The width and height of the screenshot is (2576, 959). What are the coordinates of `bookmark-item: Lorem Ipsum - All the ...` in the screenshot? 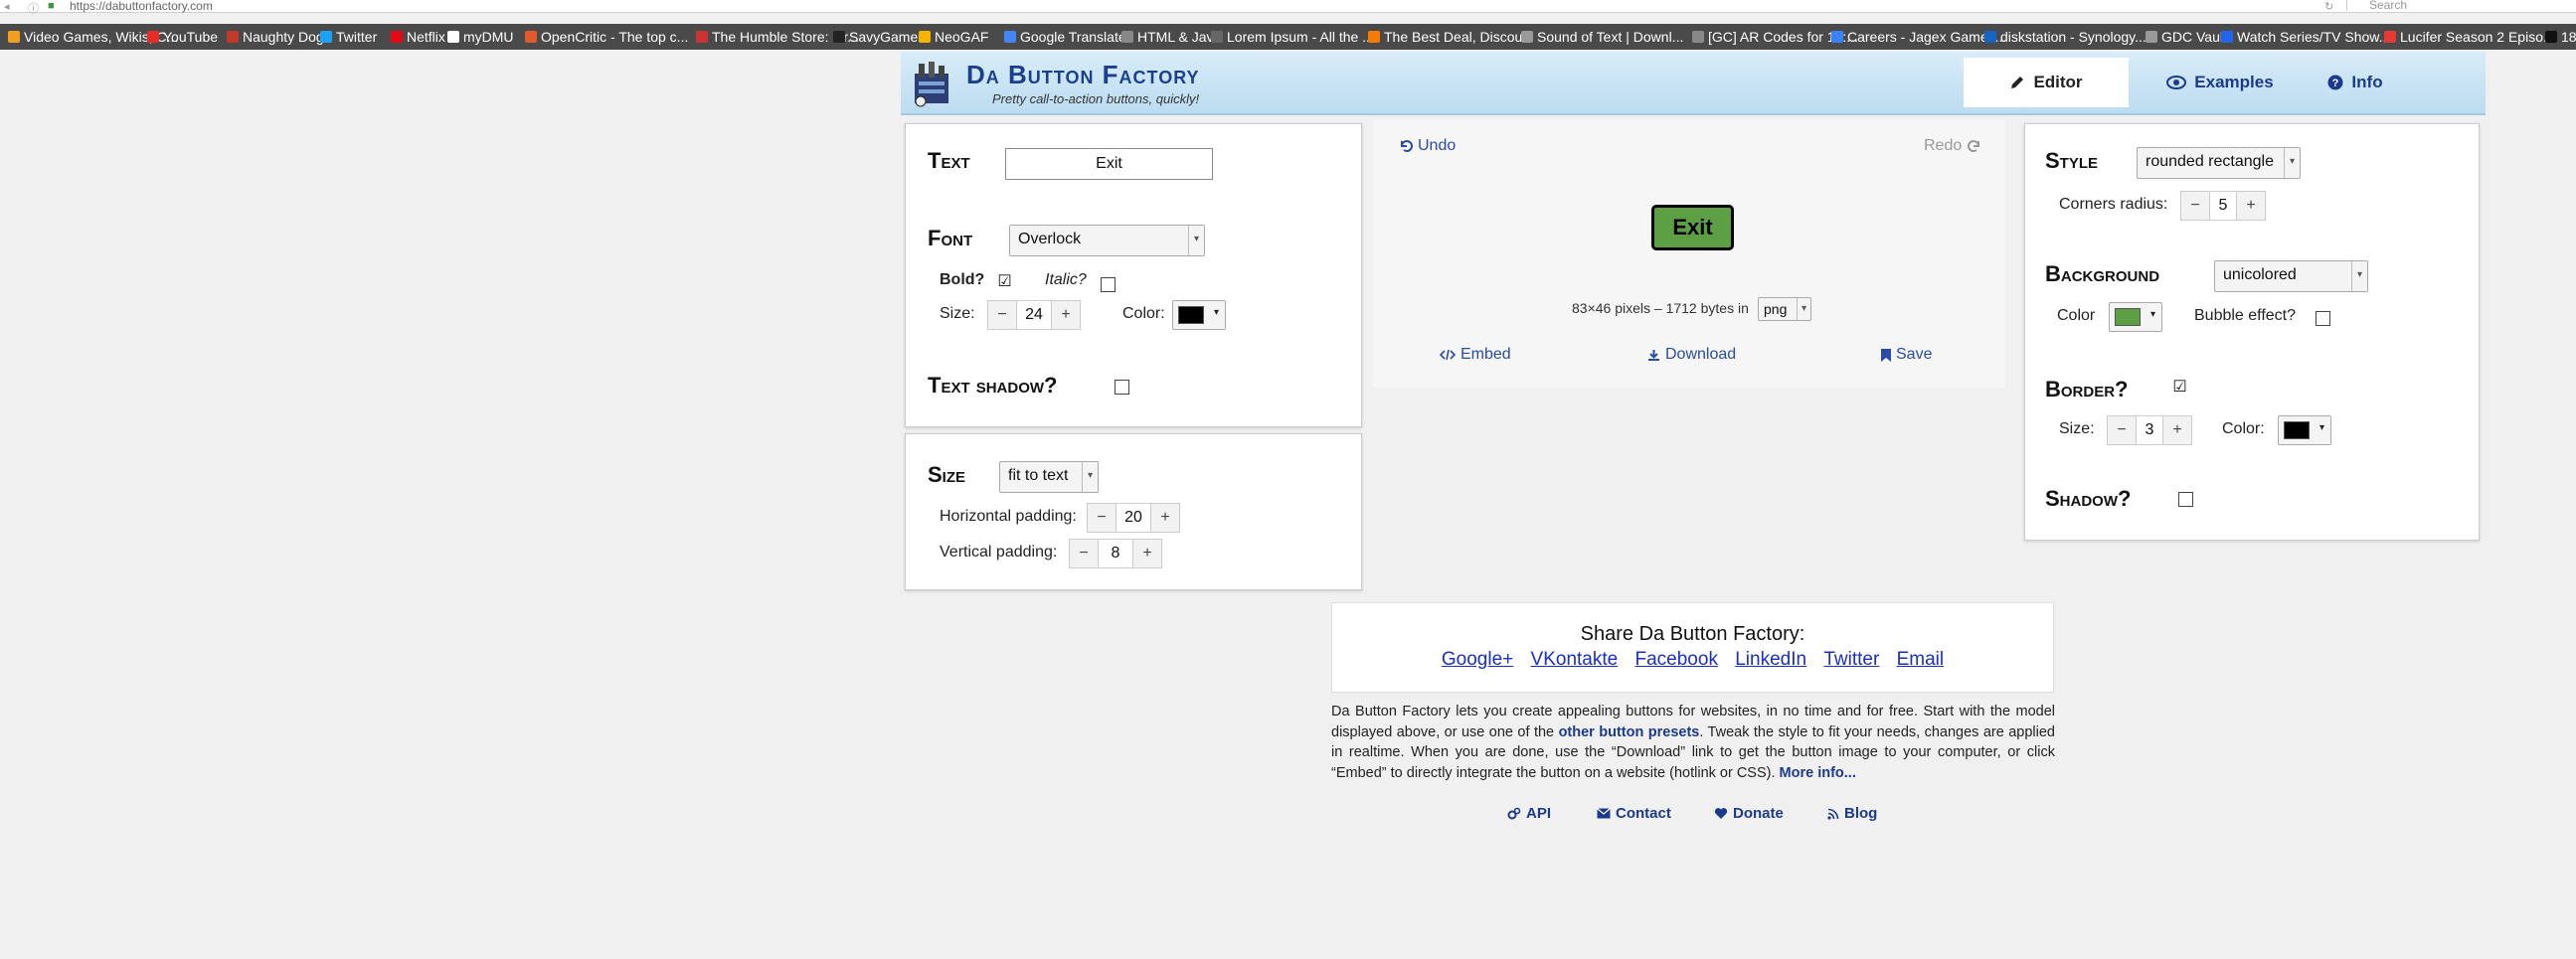 It's located at (1292, 37).